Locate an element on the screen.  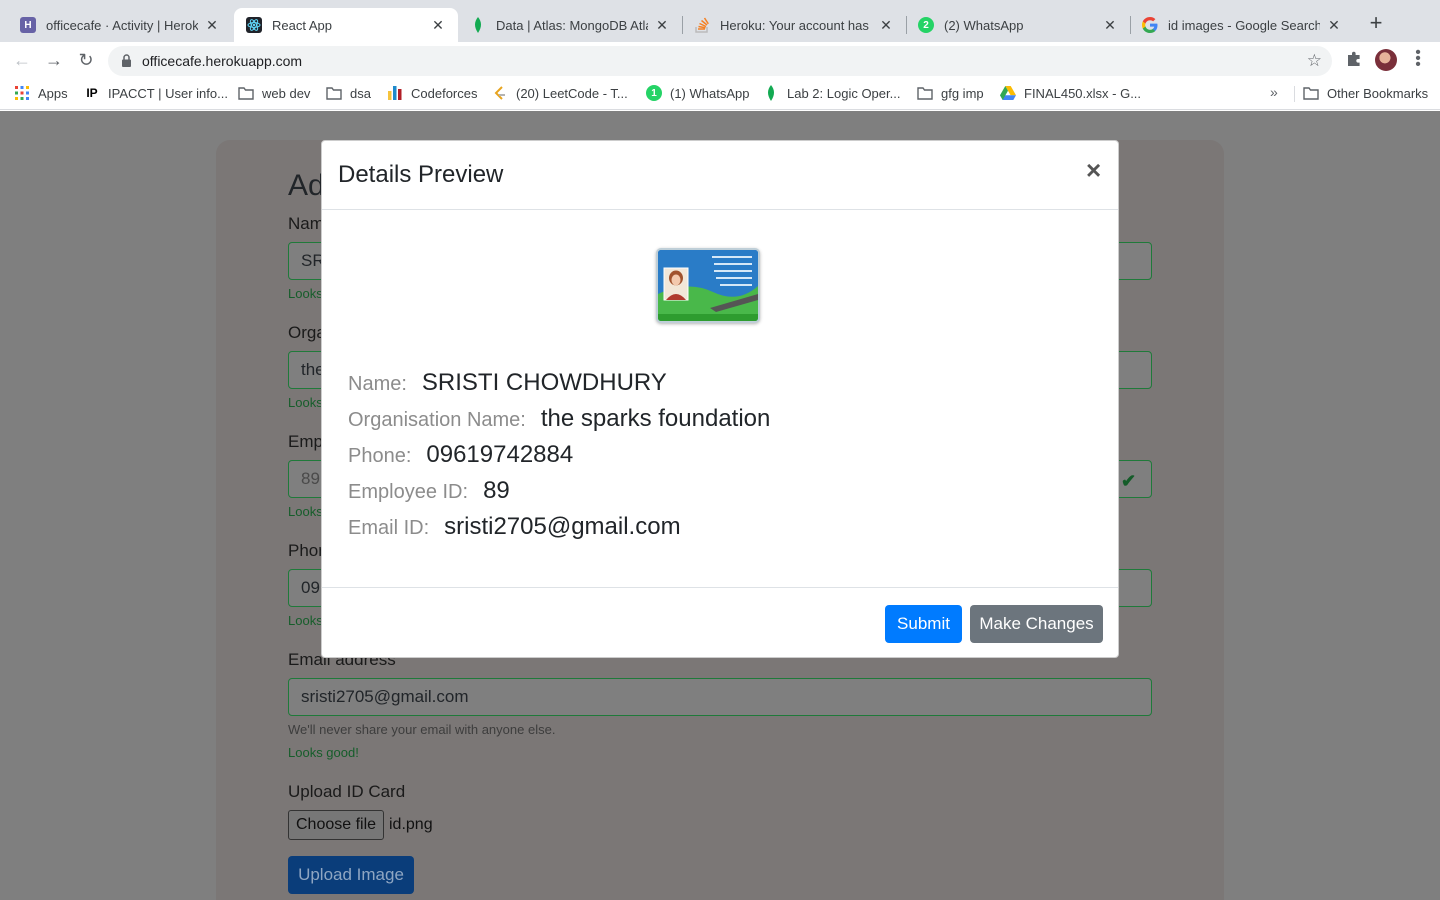
back-arrow-icon: ← is located at coordinates (22, 60).